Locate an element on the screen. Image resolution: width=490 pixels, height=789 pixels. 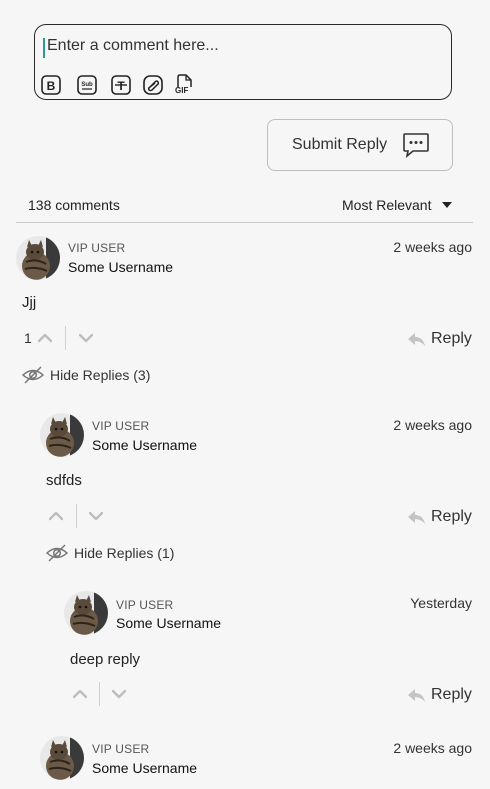
submit-reply-label: Submit Reply is located at coordinates (340, 144).